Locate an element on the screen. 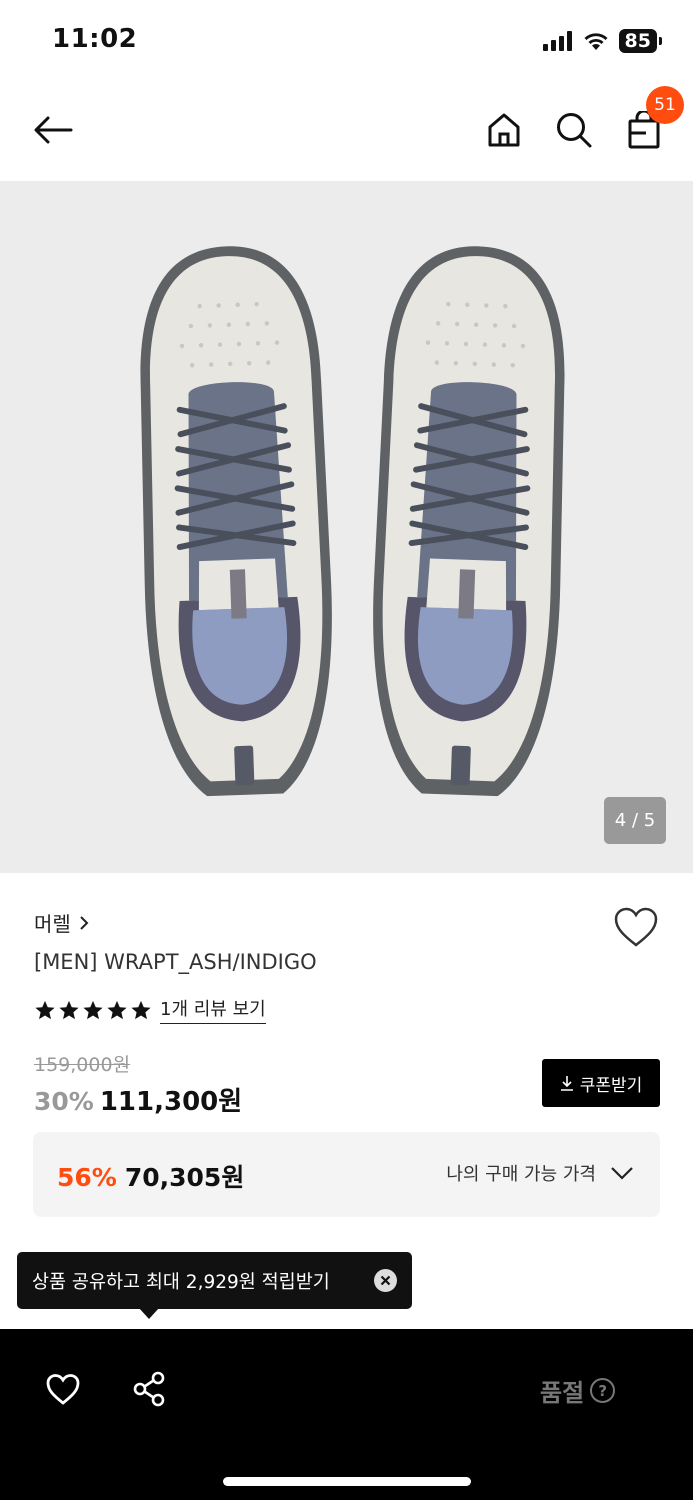  coupon-label: 쿠폰받기 is located at coordinates (611, 1085).